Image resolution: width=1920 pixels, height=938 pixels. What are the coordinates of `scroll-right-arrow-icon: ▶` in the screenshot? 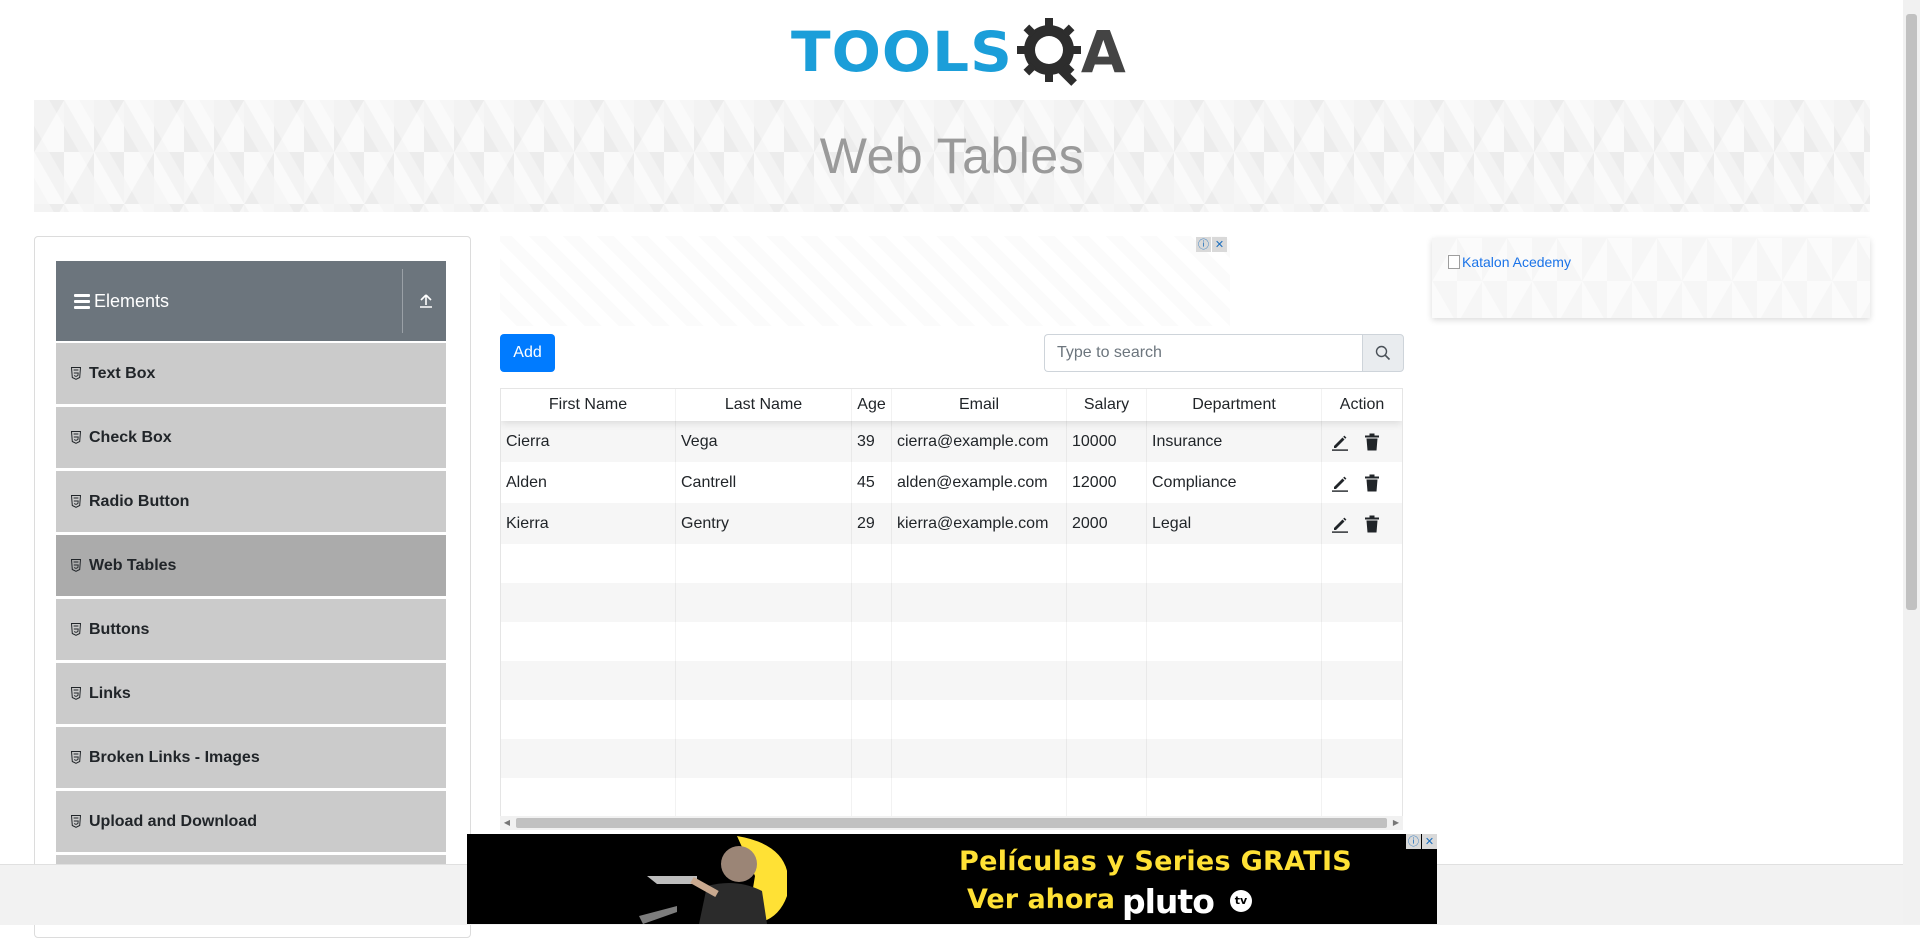 It's located at (1396, 823).